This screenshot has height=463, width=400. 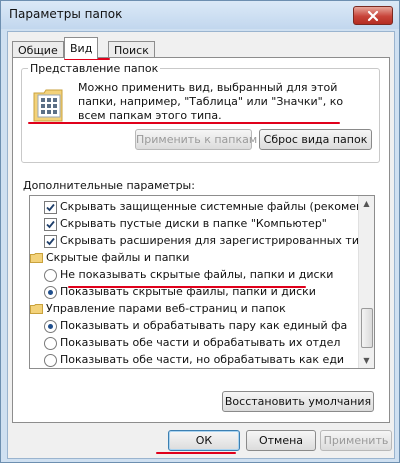 I want to click on apply-button: Применить, so click(x=356, y=440).